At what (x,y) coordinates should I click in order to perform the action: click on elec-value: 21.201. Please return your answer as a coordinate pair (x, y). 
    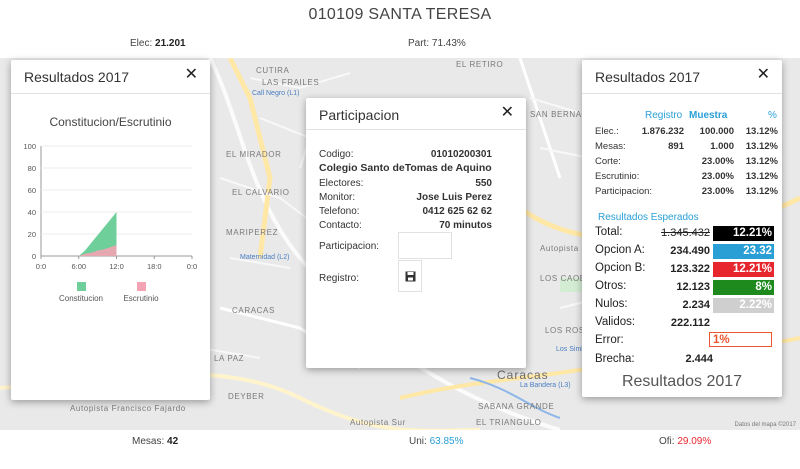
    Looking at the image, I should click on (170, 43).